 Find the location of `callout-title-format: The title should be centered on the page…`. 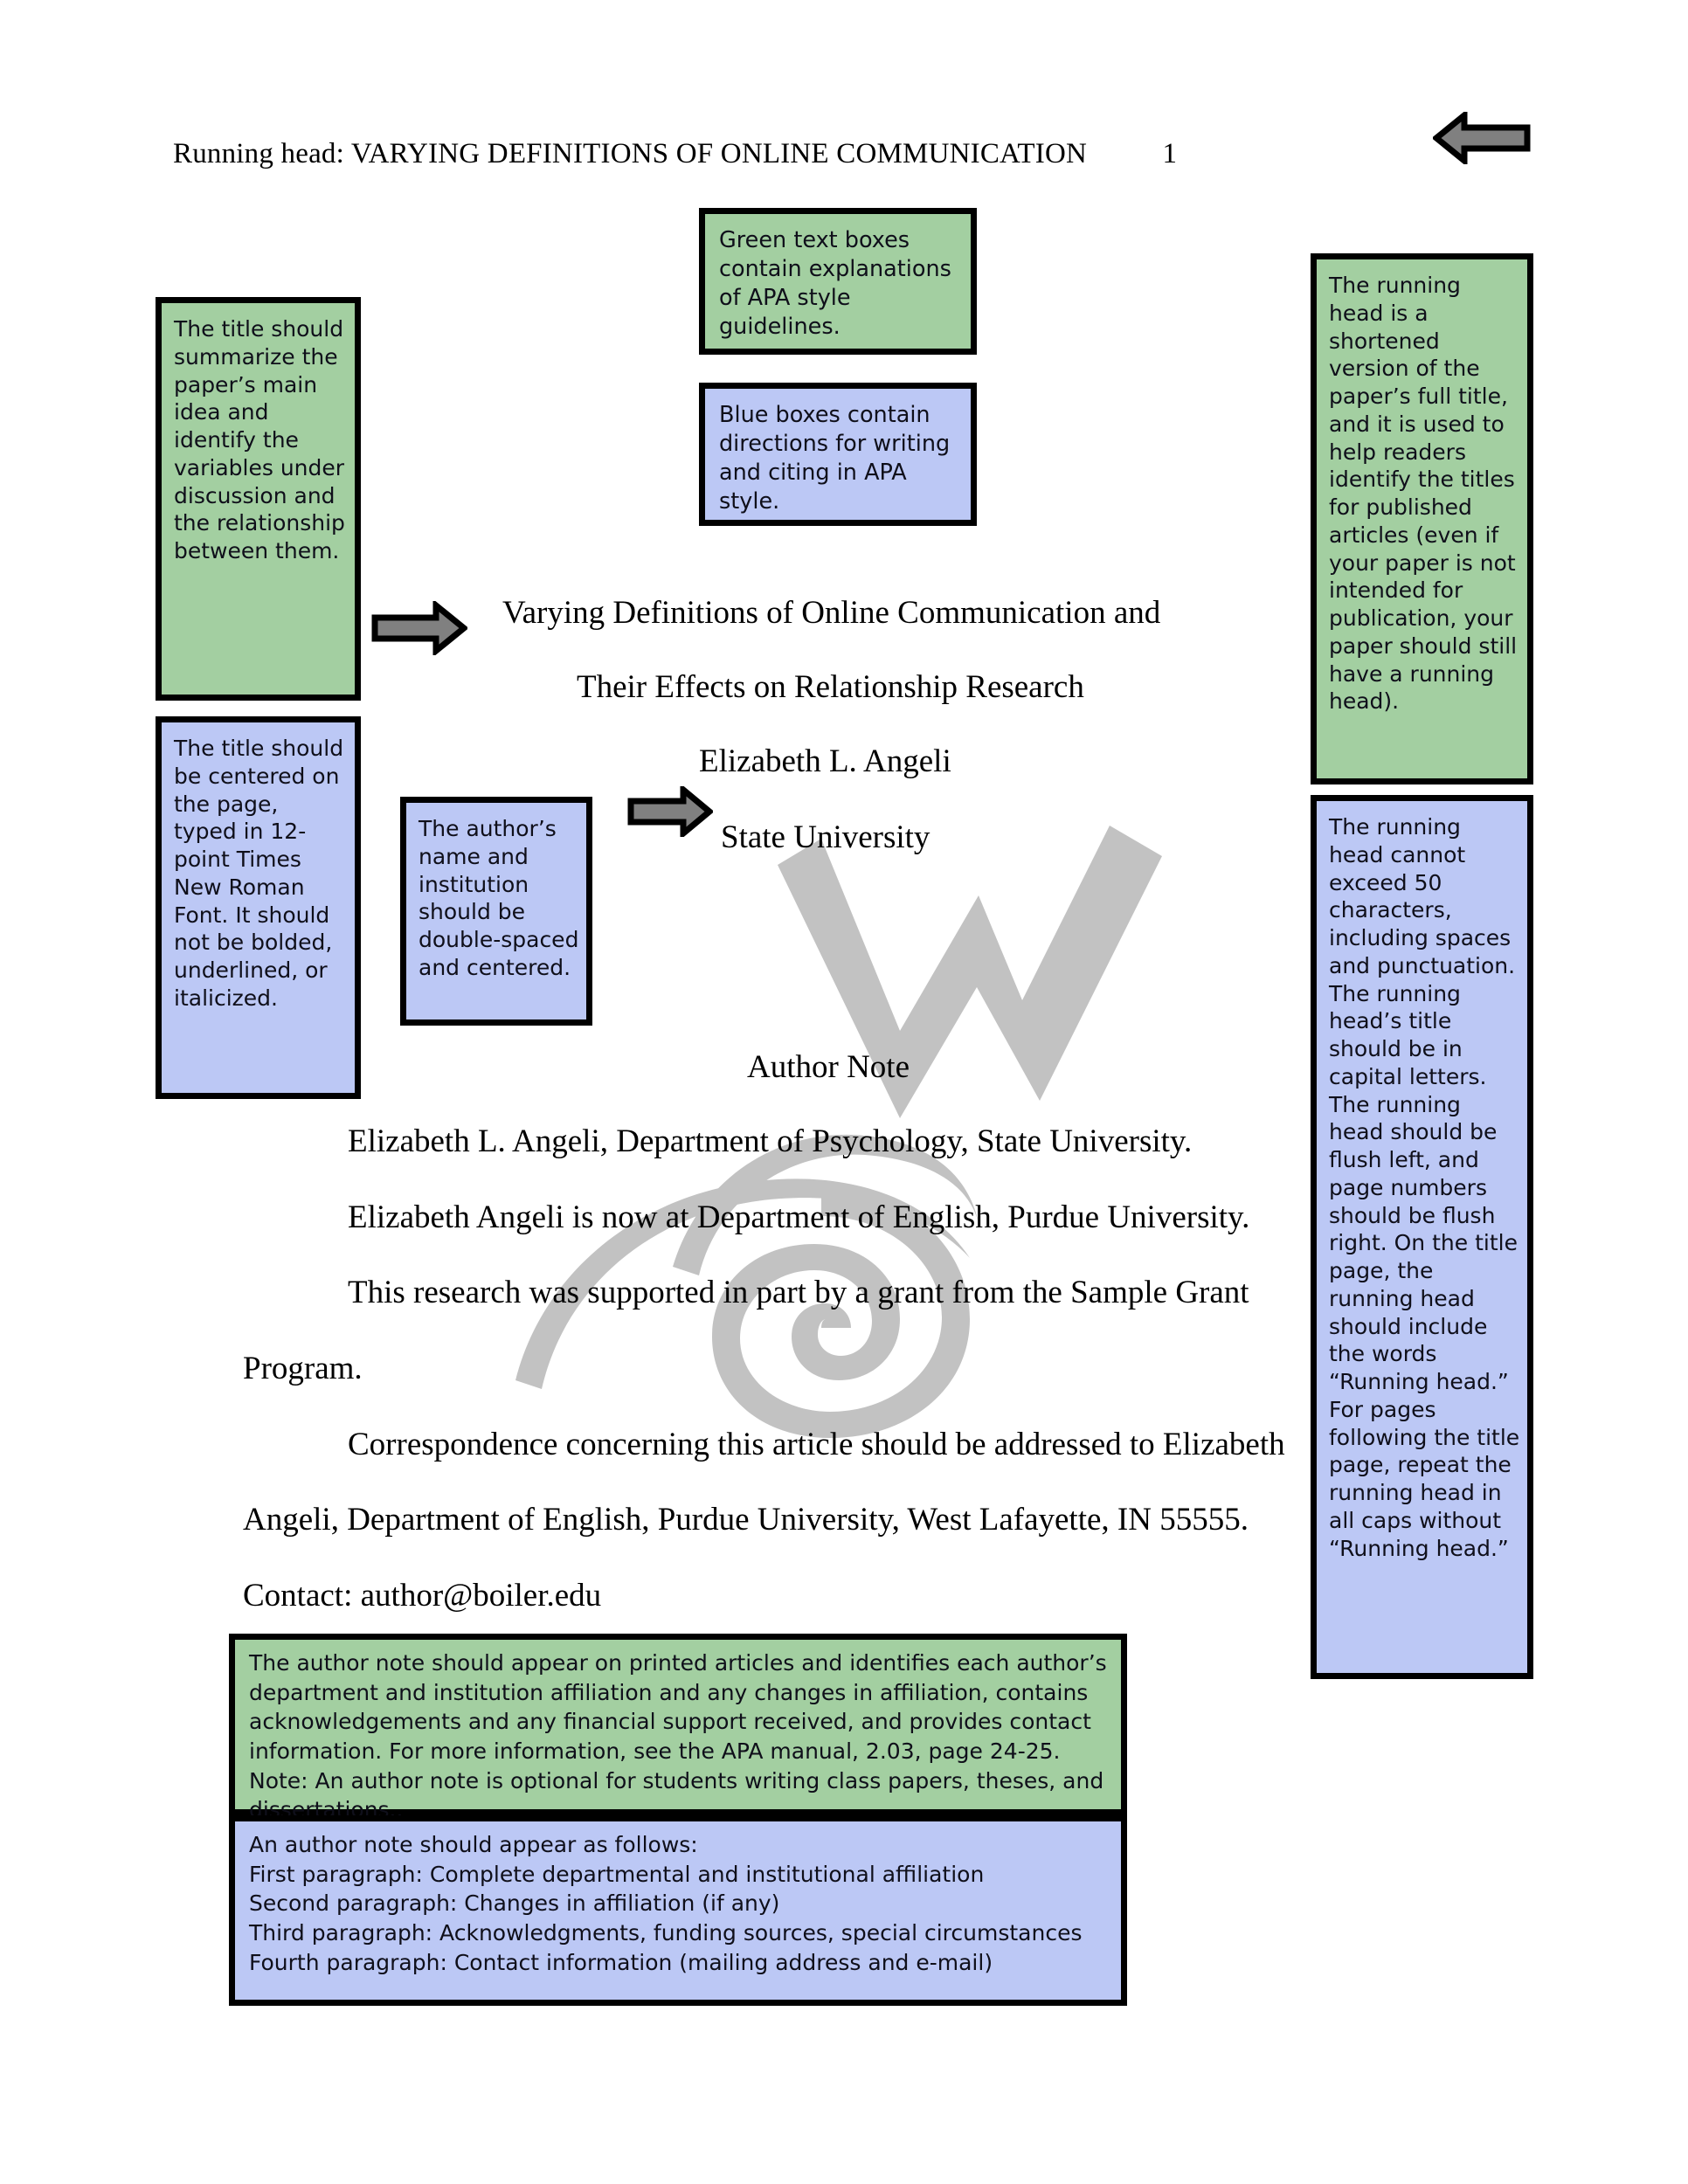

callout-title-format: The title should be centered on the page… is located at coordinates (258, 907).